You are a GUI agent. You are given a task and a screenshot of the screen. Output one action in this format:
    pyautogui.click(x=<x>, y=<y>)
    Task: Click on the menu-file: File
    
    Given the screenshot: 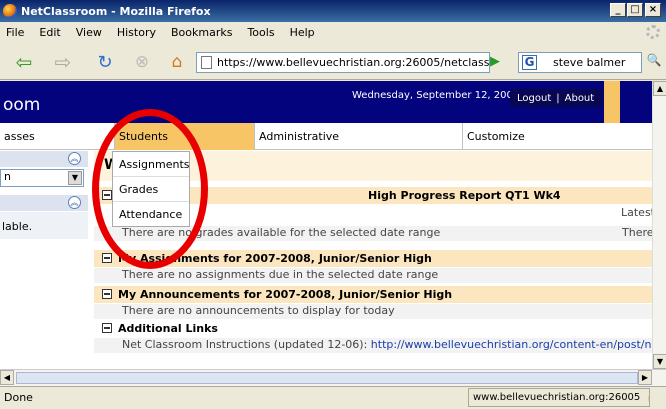 What is the action you would take?
    pyautogui.click(x=15, y=32)
    